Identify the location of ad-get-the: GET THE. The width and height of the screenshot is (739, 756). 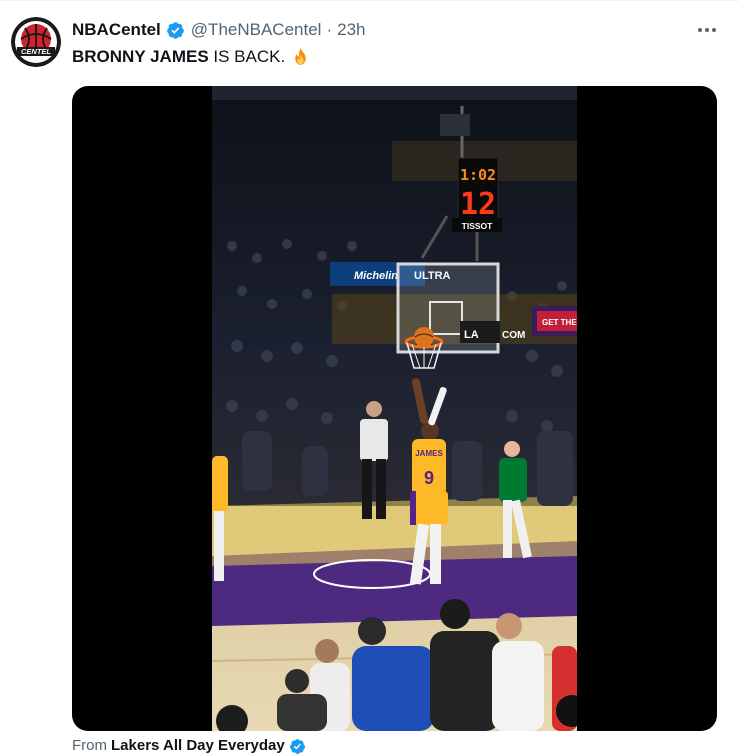
(559, 322).